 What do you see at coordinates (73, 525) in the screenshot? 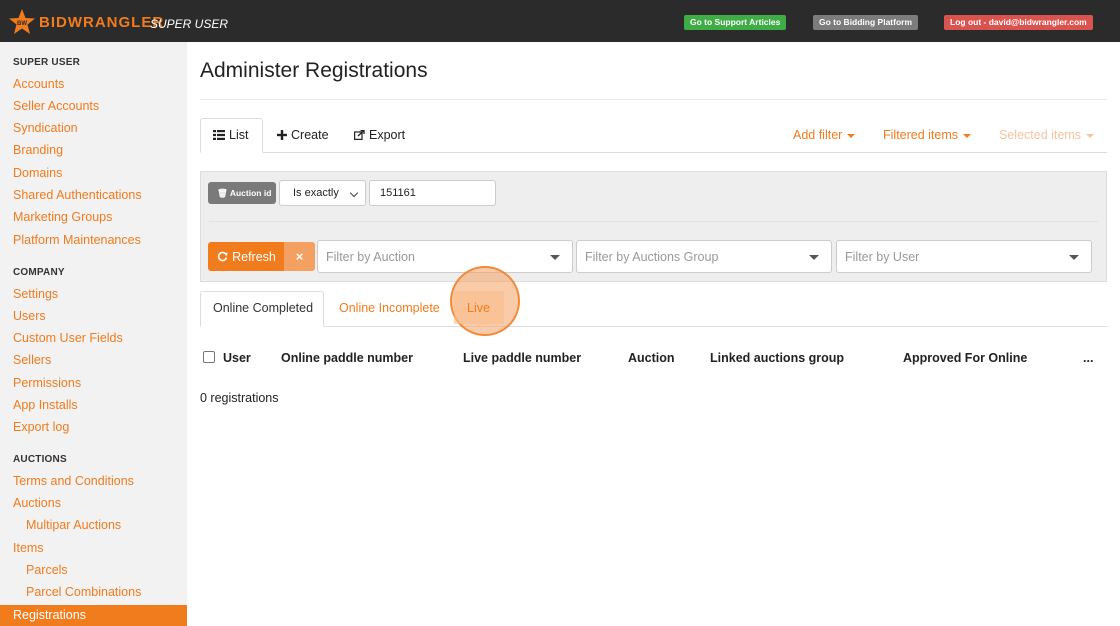
I see `sidebar-item-multipar-auctions: Multipar Auctions` at bounding box center [73, 525].